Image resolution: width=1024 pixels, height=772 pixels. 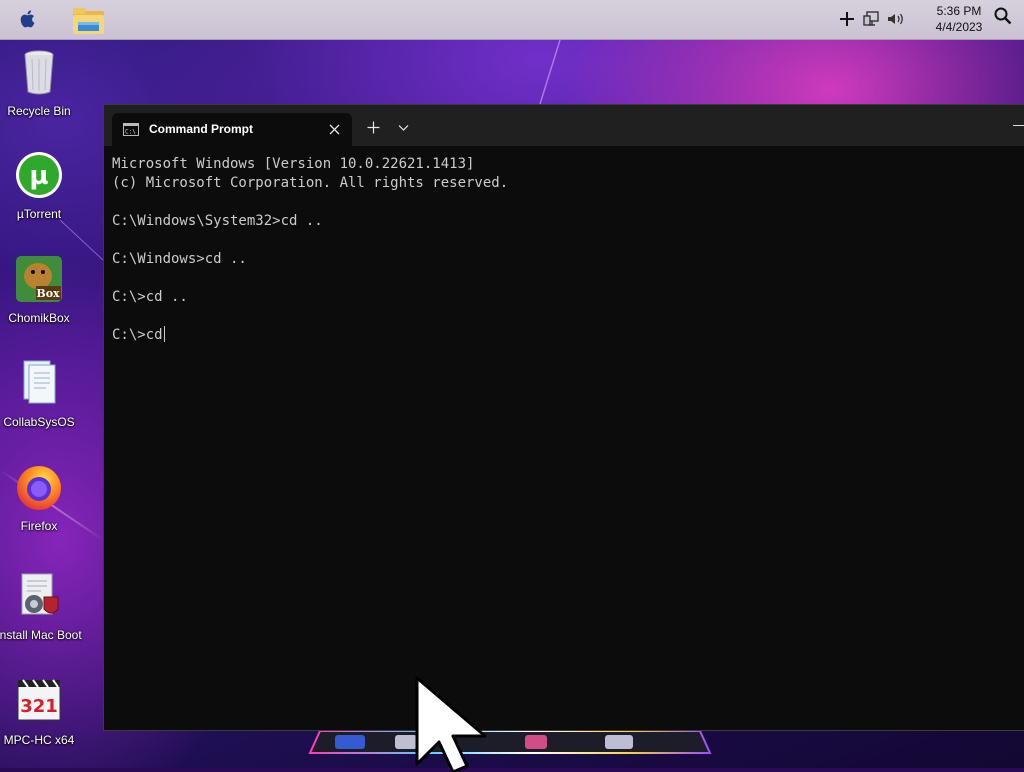 I want to click on svg-text: 321, so click(x=39, y=706).